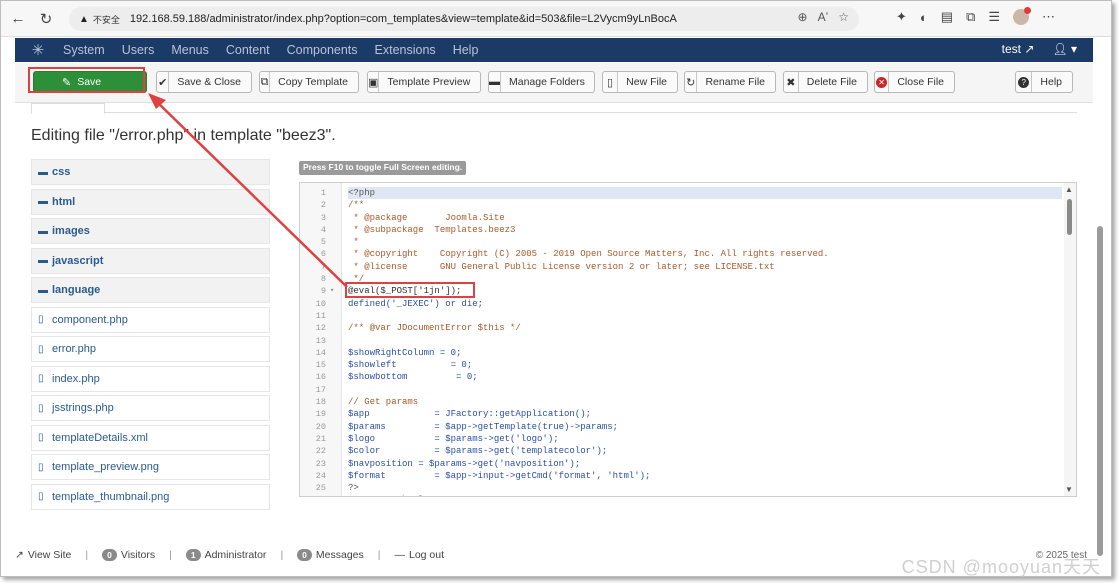 Image resolution: width=1119 pixels, height=583 pixels. What do you see at coordinates (823, 17) in the screenshot?
I see `read-aloud-icon: Aʼ` at bounding box center [823, 17].